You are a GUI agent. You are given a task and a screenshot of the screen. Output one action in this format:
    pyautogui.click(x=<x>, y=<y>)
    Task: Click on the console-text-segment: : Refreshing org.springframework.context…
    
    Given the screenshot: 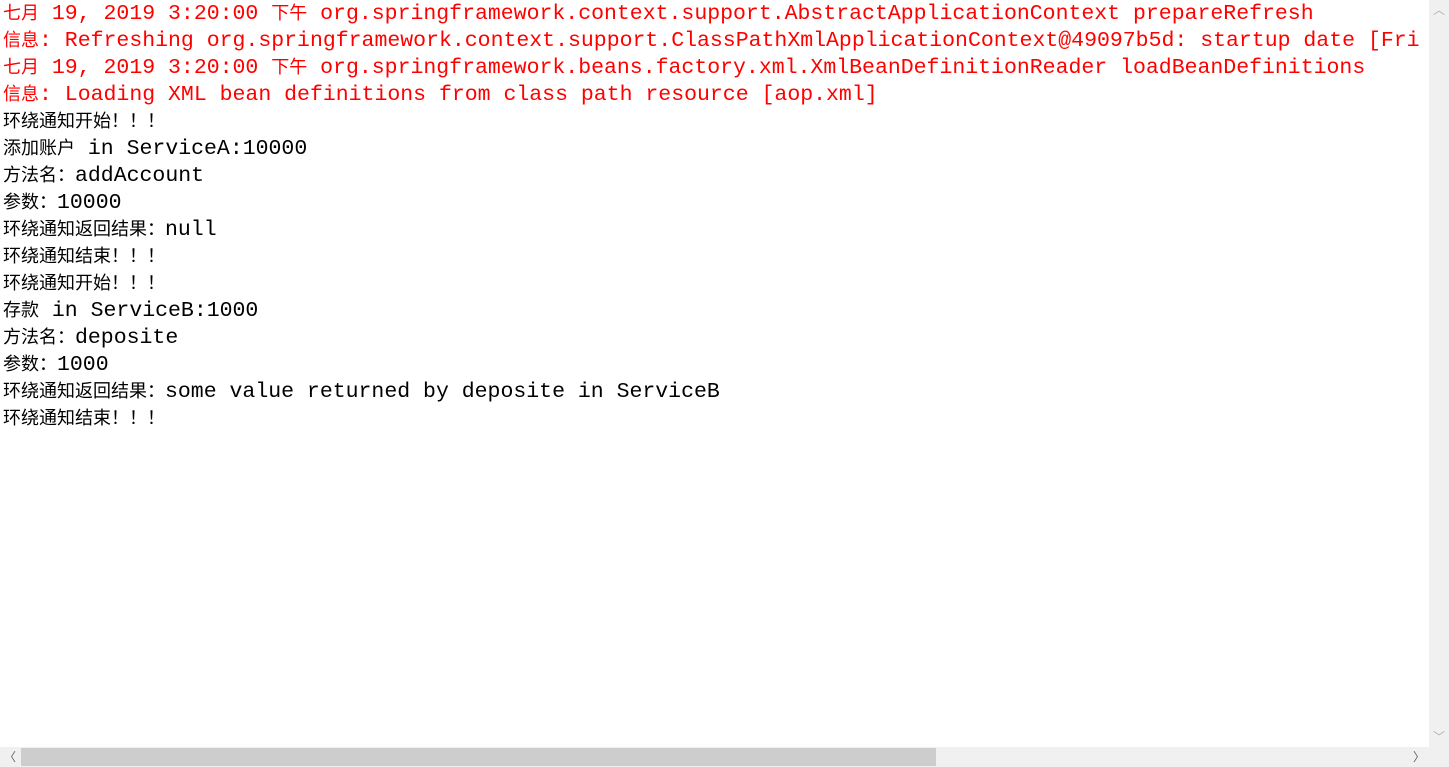 What is the action you would take?
    pyautogui.click(x=729, y=41)
    